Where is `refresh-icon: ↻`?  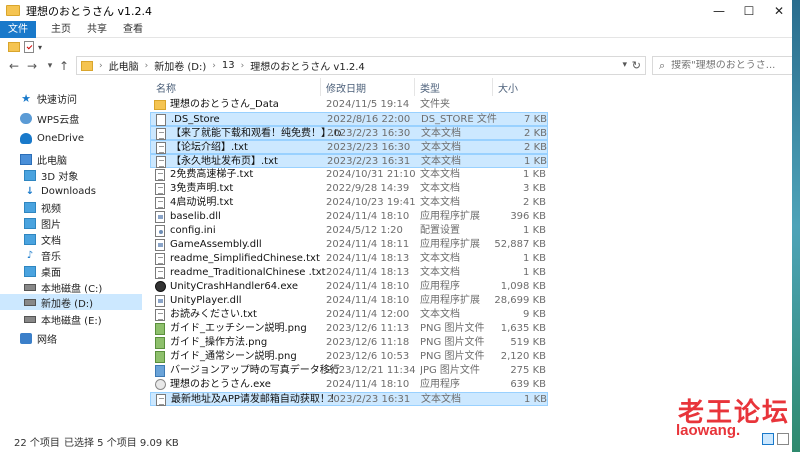 refresh-icon: ↻ is located at coordinates (636, 65).